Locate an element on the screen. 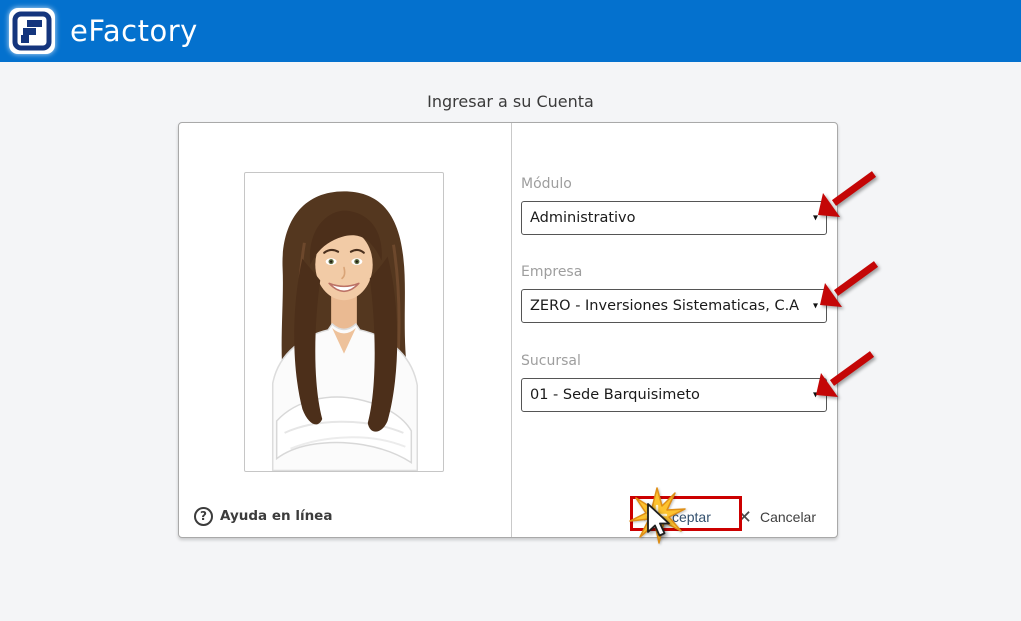  question-circle-icon: ? is located at coordinates (203, 516).